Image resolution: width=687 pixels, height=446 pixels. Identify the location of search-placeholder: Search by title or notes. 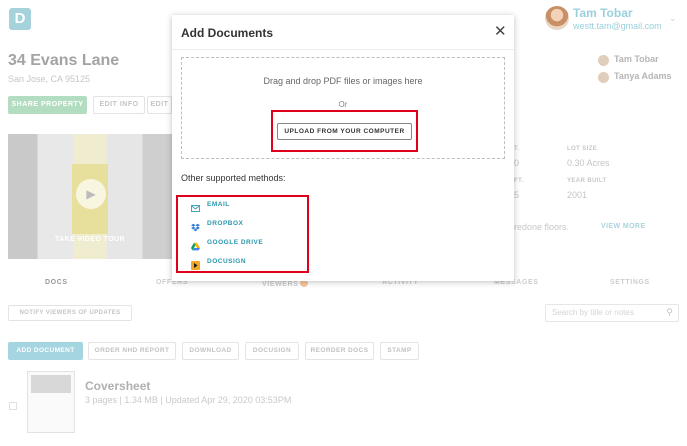
(593, 312).